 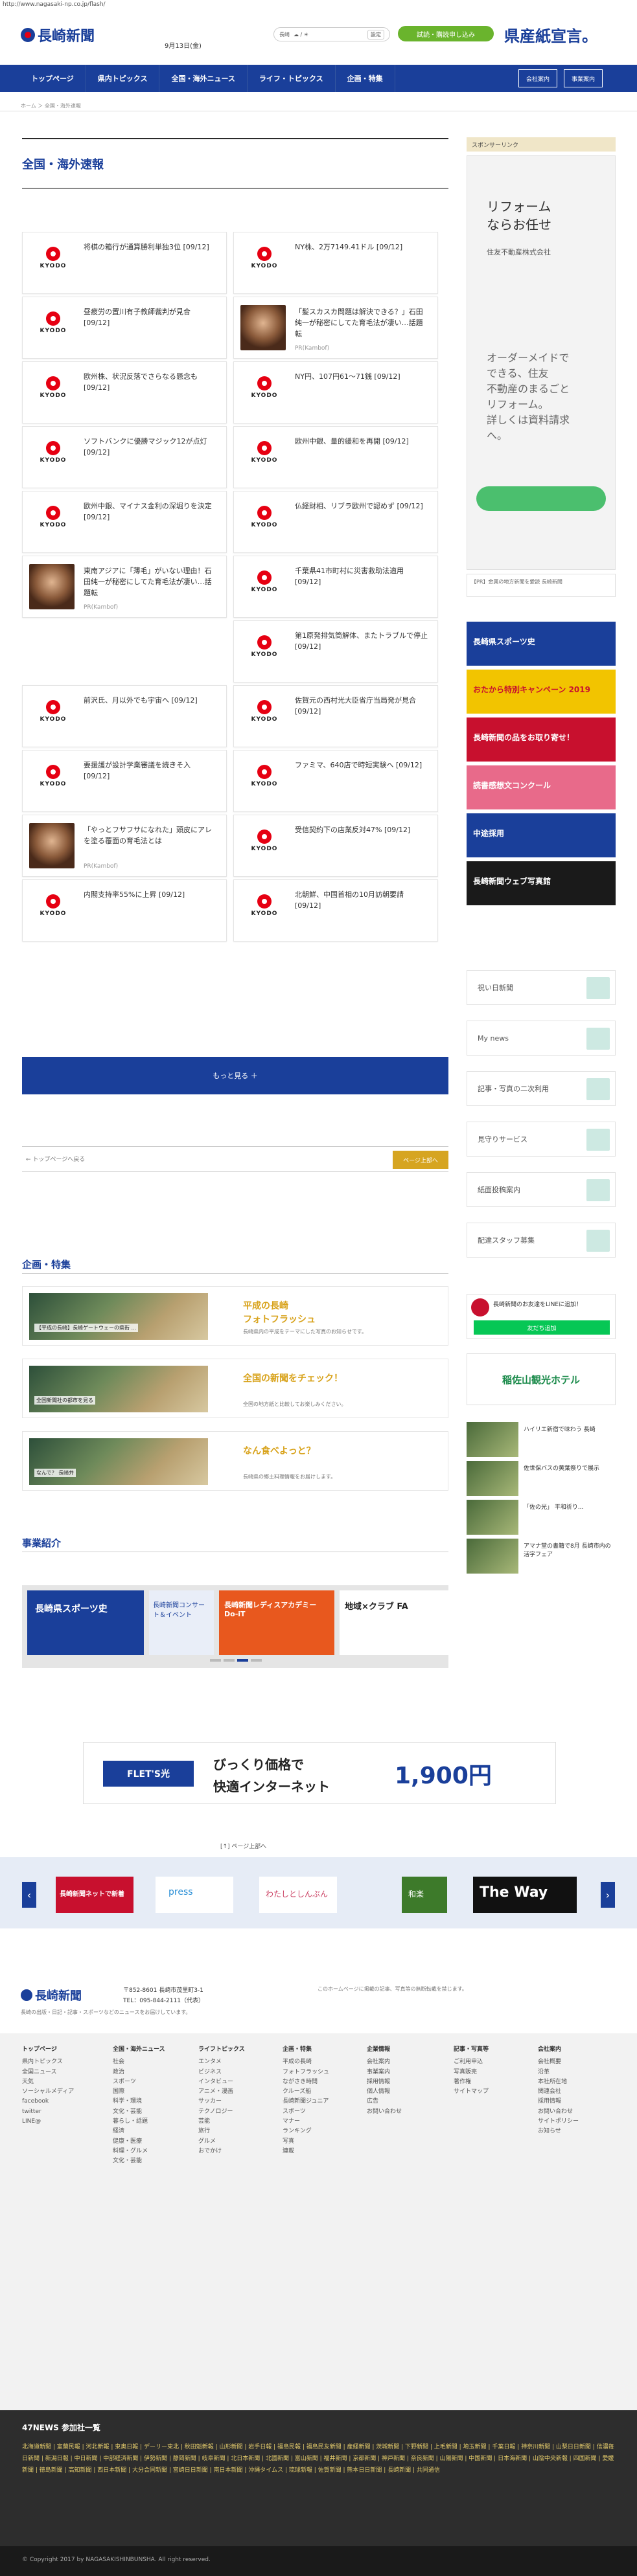 What do you see at coordinates (221, 2102) in the screenshot?
I see `footer-link: サッカー` at bounding box center [221, 2102].